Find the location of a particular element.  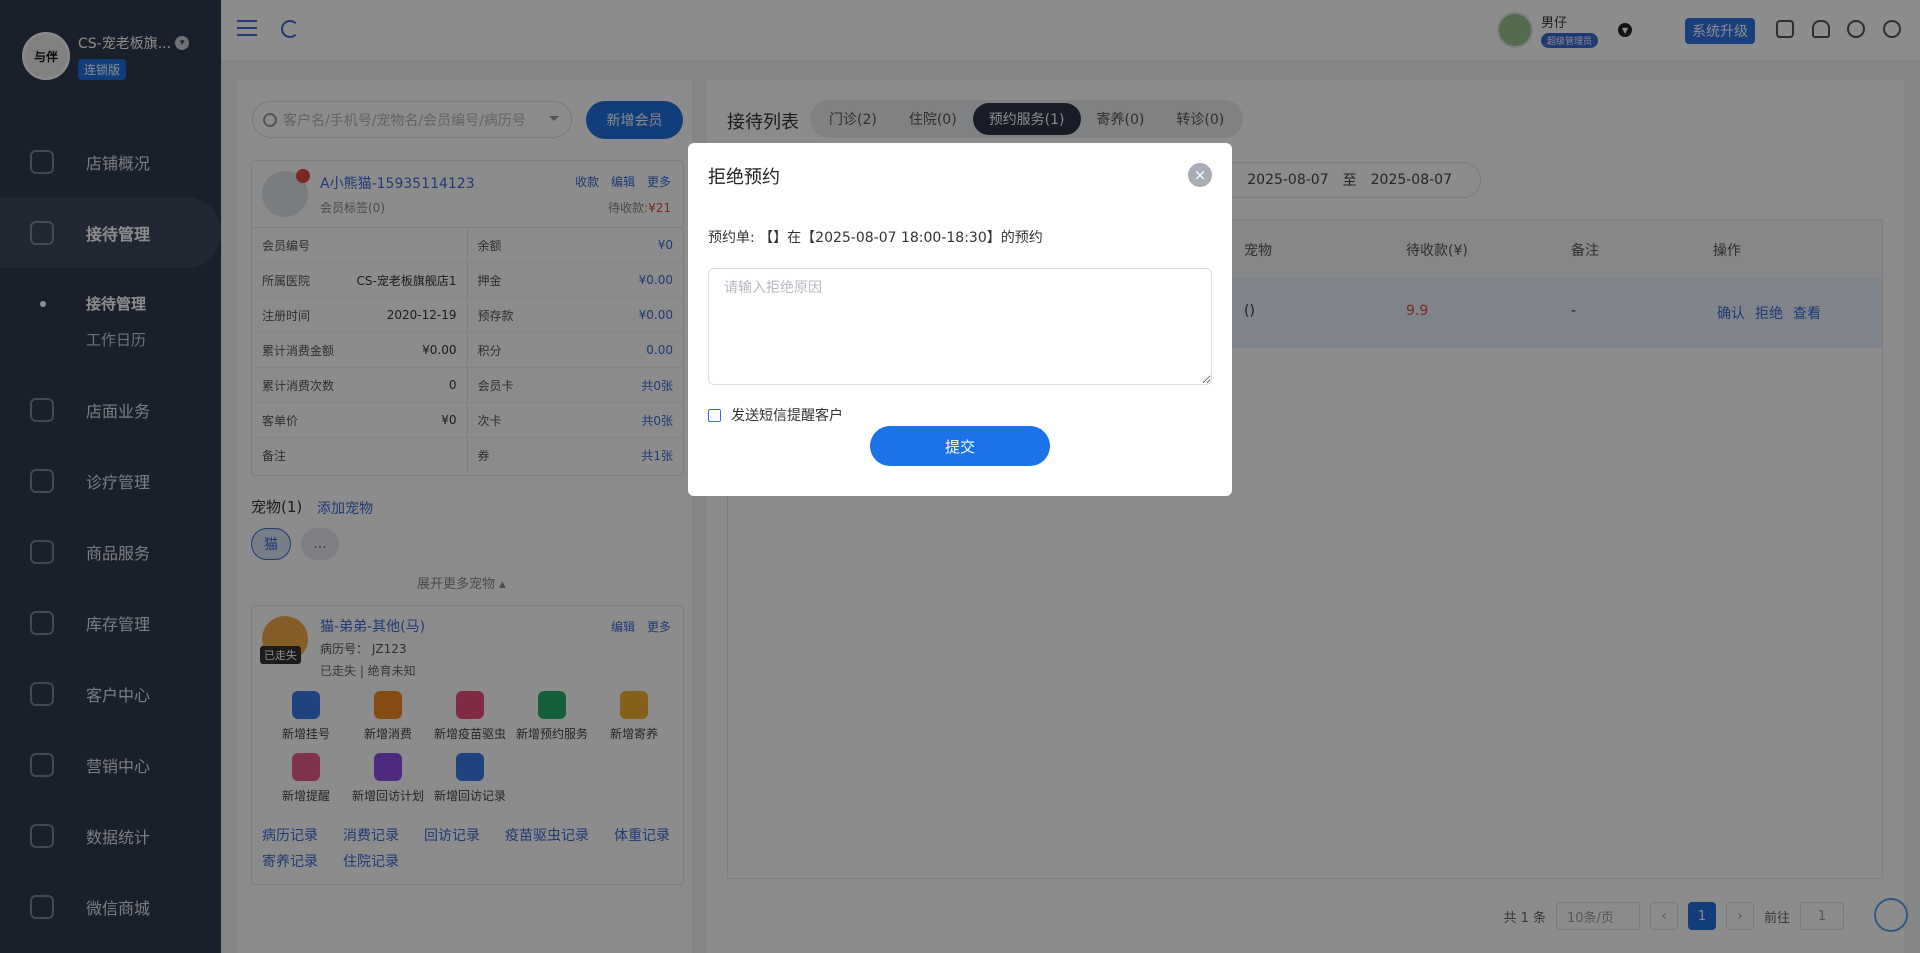

dialog-title: 拒绝预约 is located at coordinates (744, 177).